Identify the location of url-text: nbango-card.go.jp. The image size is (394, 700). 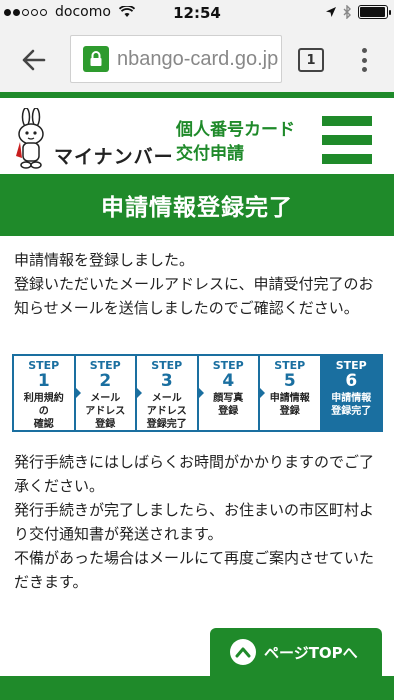
(198, 58).